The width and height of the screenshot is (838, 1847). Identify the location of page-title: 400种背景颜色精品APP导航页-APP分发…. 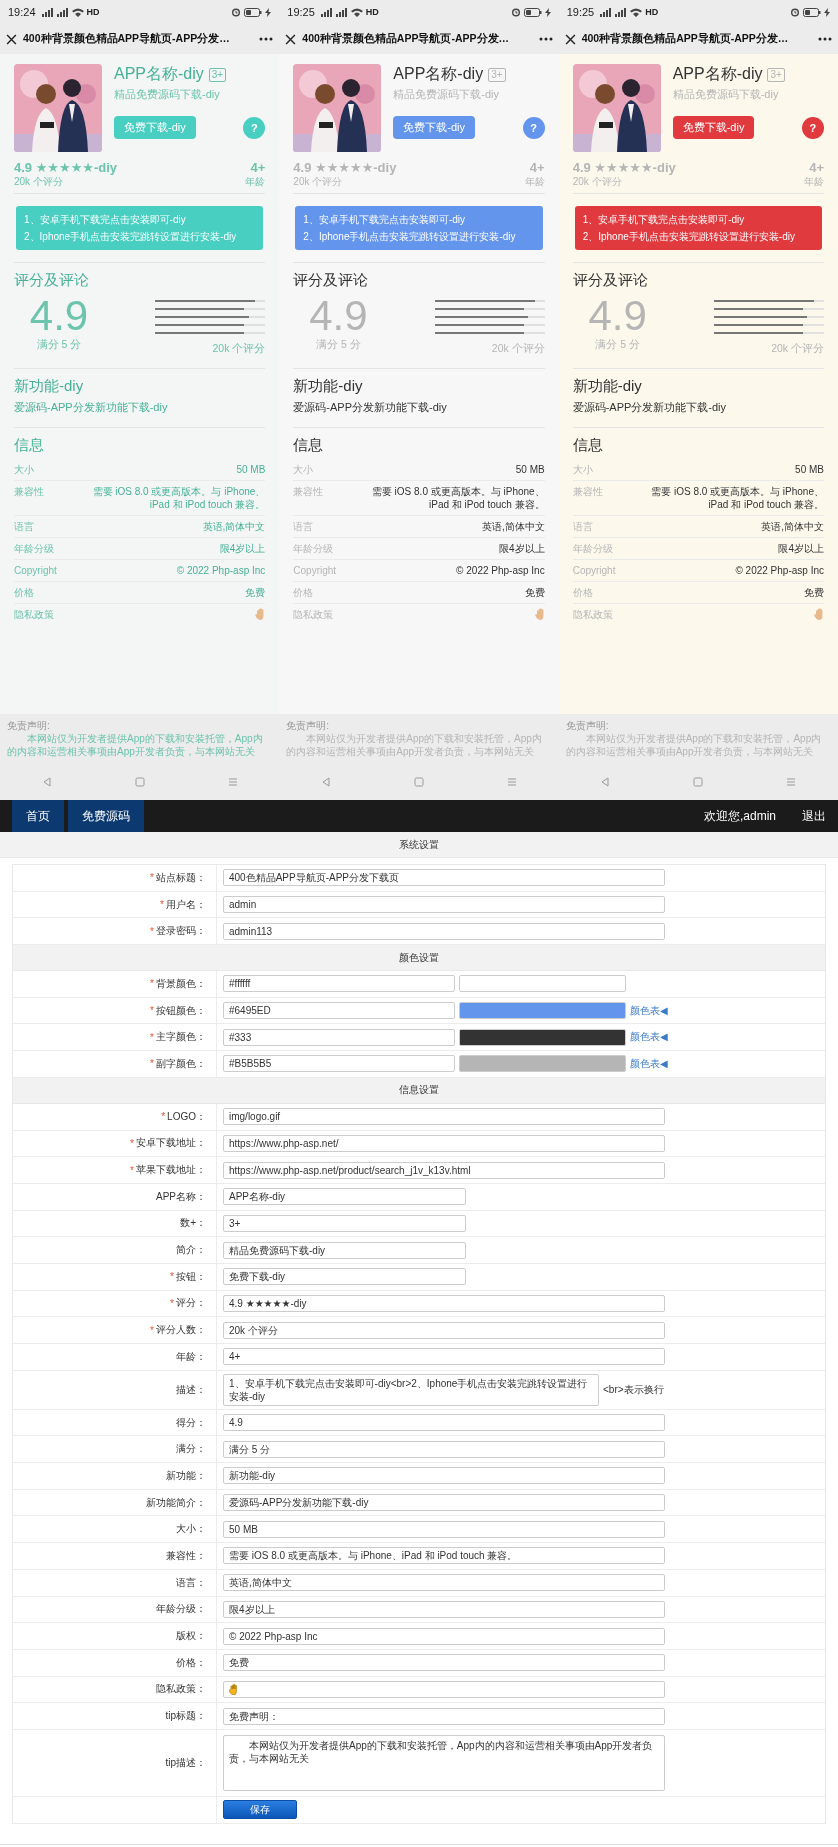
(406, 39).